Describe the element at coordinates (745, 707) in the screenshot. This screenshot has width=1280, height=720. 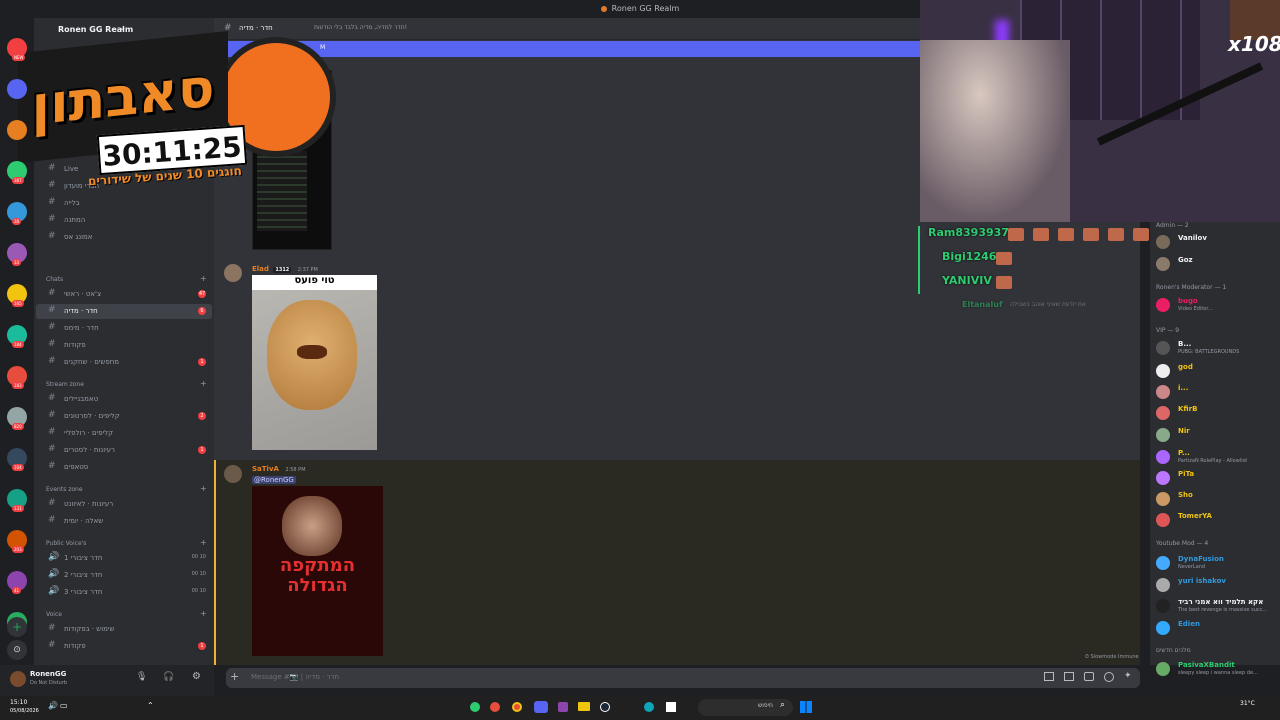
I see `search-box: חיפוש ⌕` at that location.